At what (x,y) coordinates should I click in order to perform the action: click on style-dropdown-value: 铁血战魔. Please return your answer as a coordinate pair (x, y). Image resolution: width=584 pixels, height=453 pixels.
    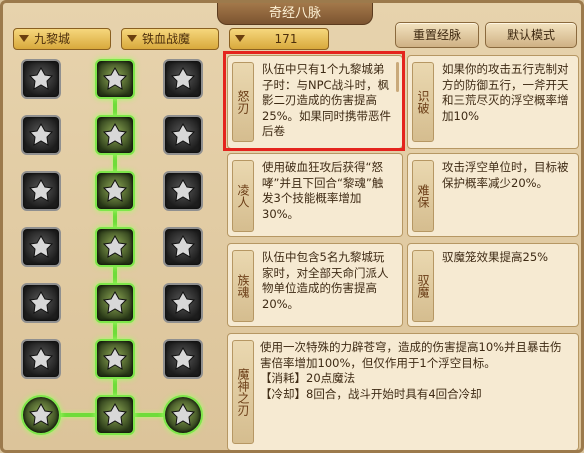
    Looking at the image, I should click on (166, 39).